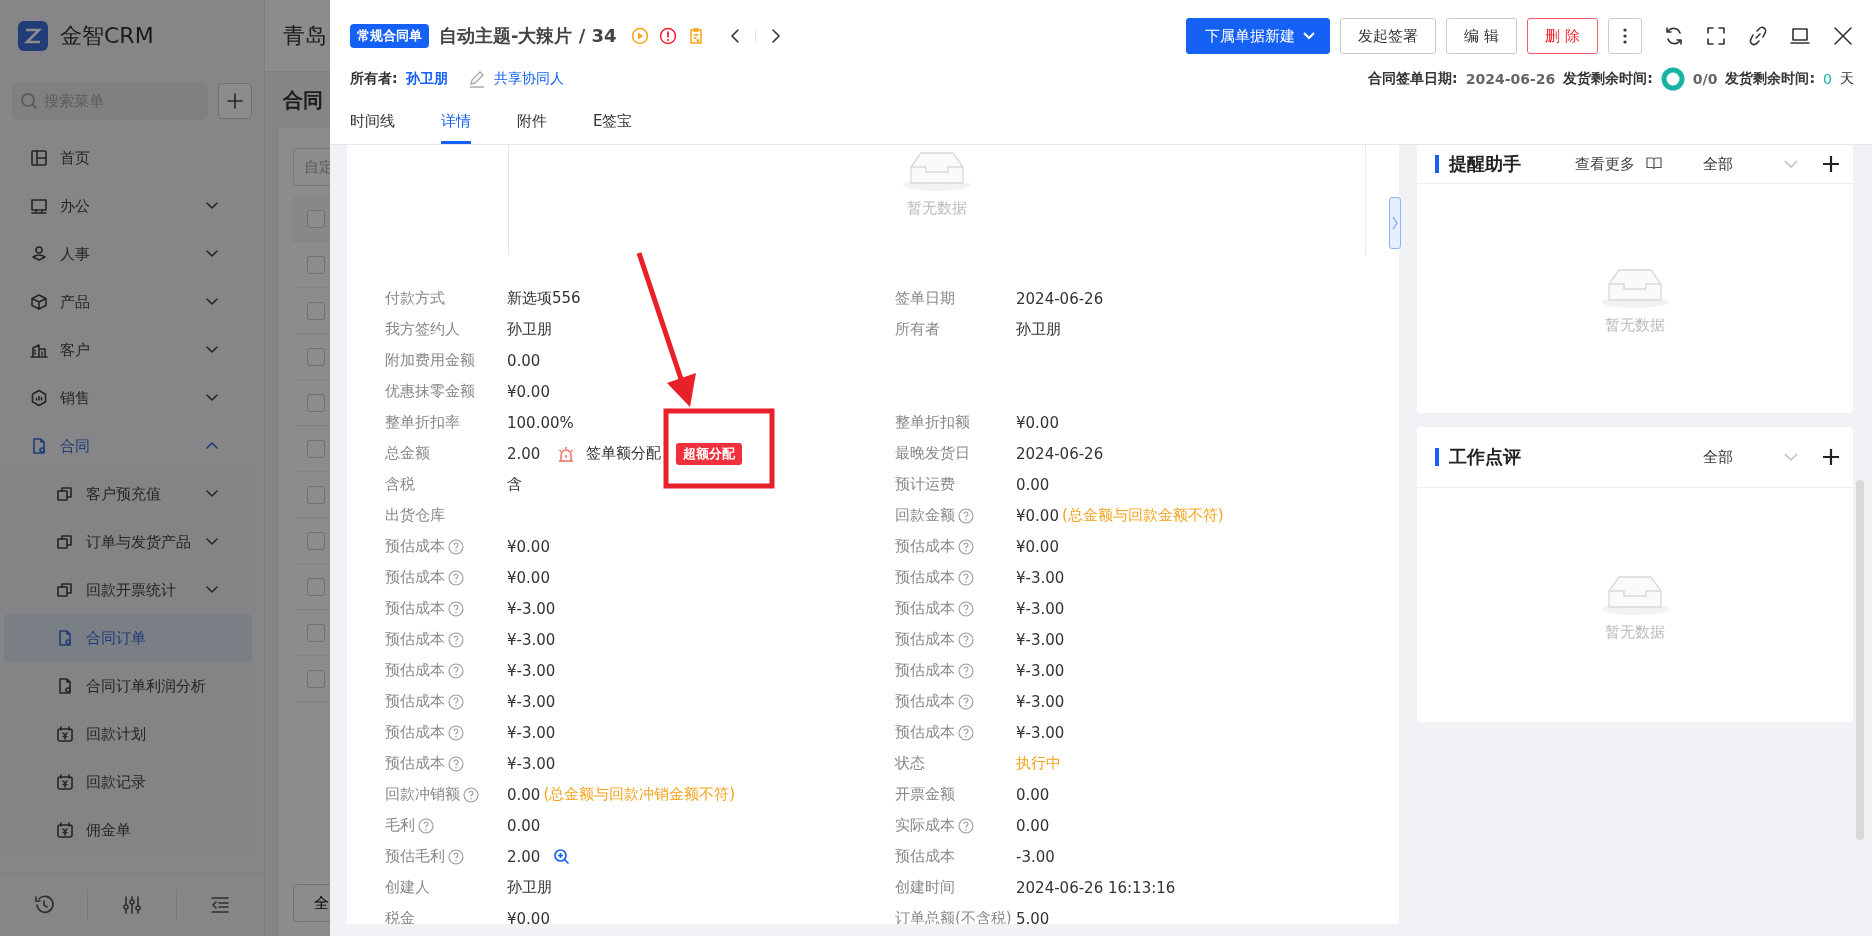 This screenshot has width=1872, height=936. Describe the element at coordinates (528, 36) in the screenshot. I see `record-title: 自动主题-大辣片 / 34` at that location.